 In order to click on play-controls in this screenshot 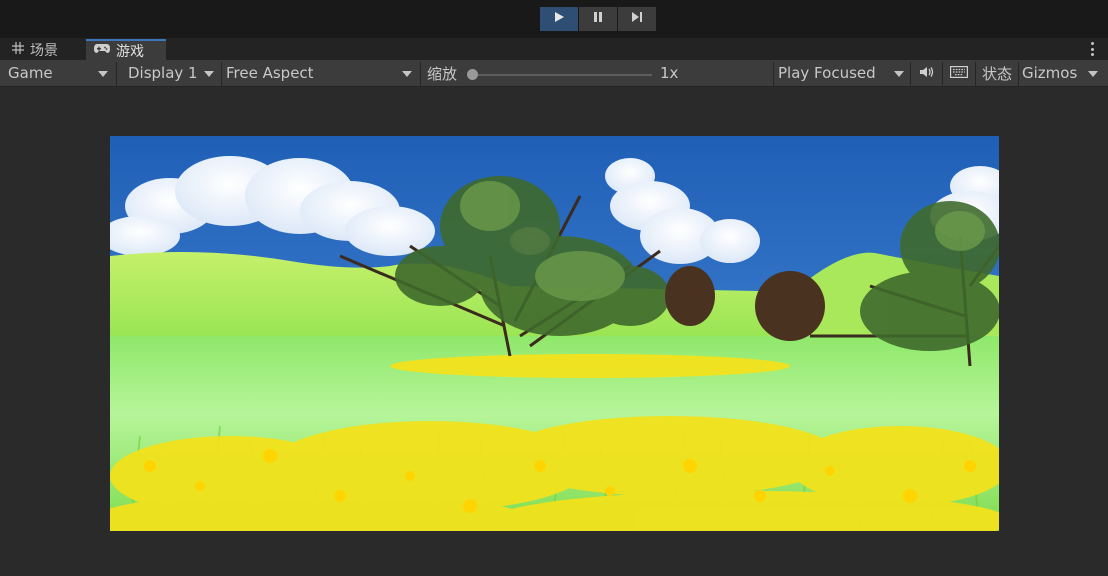, I will do `click(598, 19)`.